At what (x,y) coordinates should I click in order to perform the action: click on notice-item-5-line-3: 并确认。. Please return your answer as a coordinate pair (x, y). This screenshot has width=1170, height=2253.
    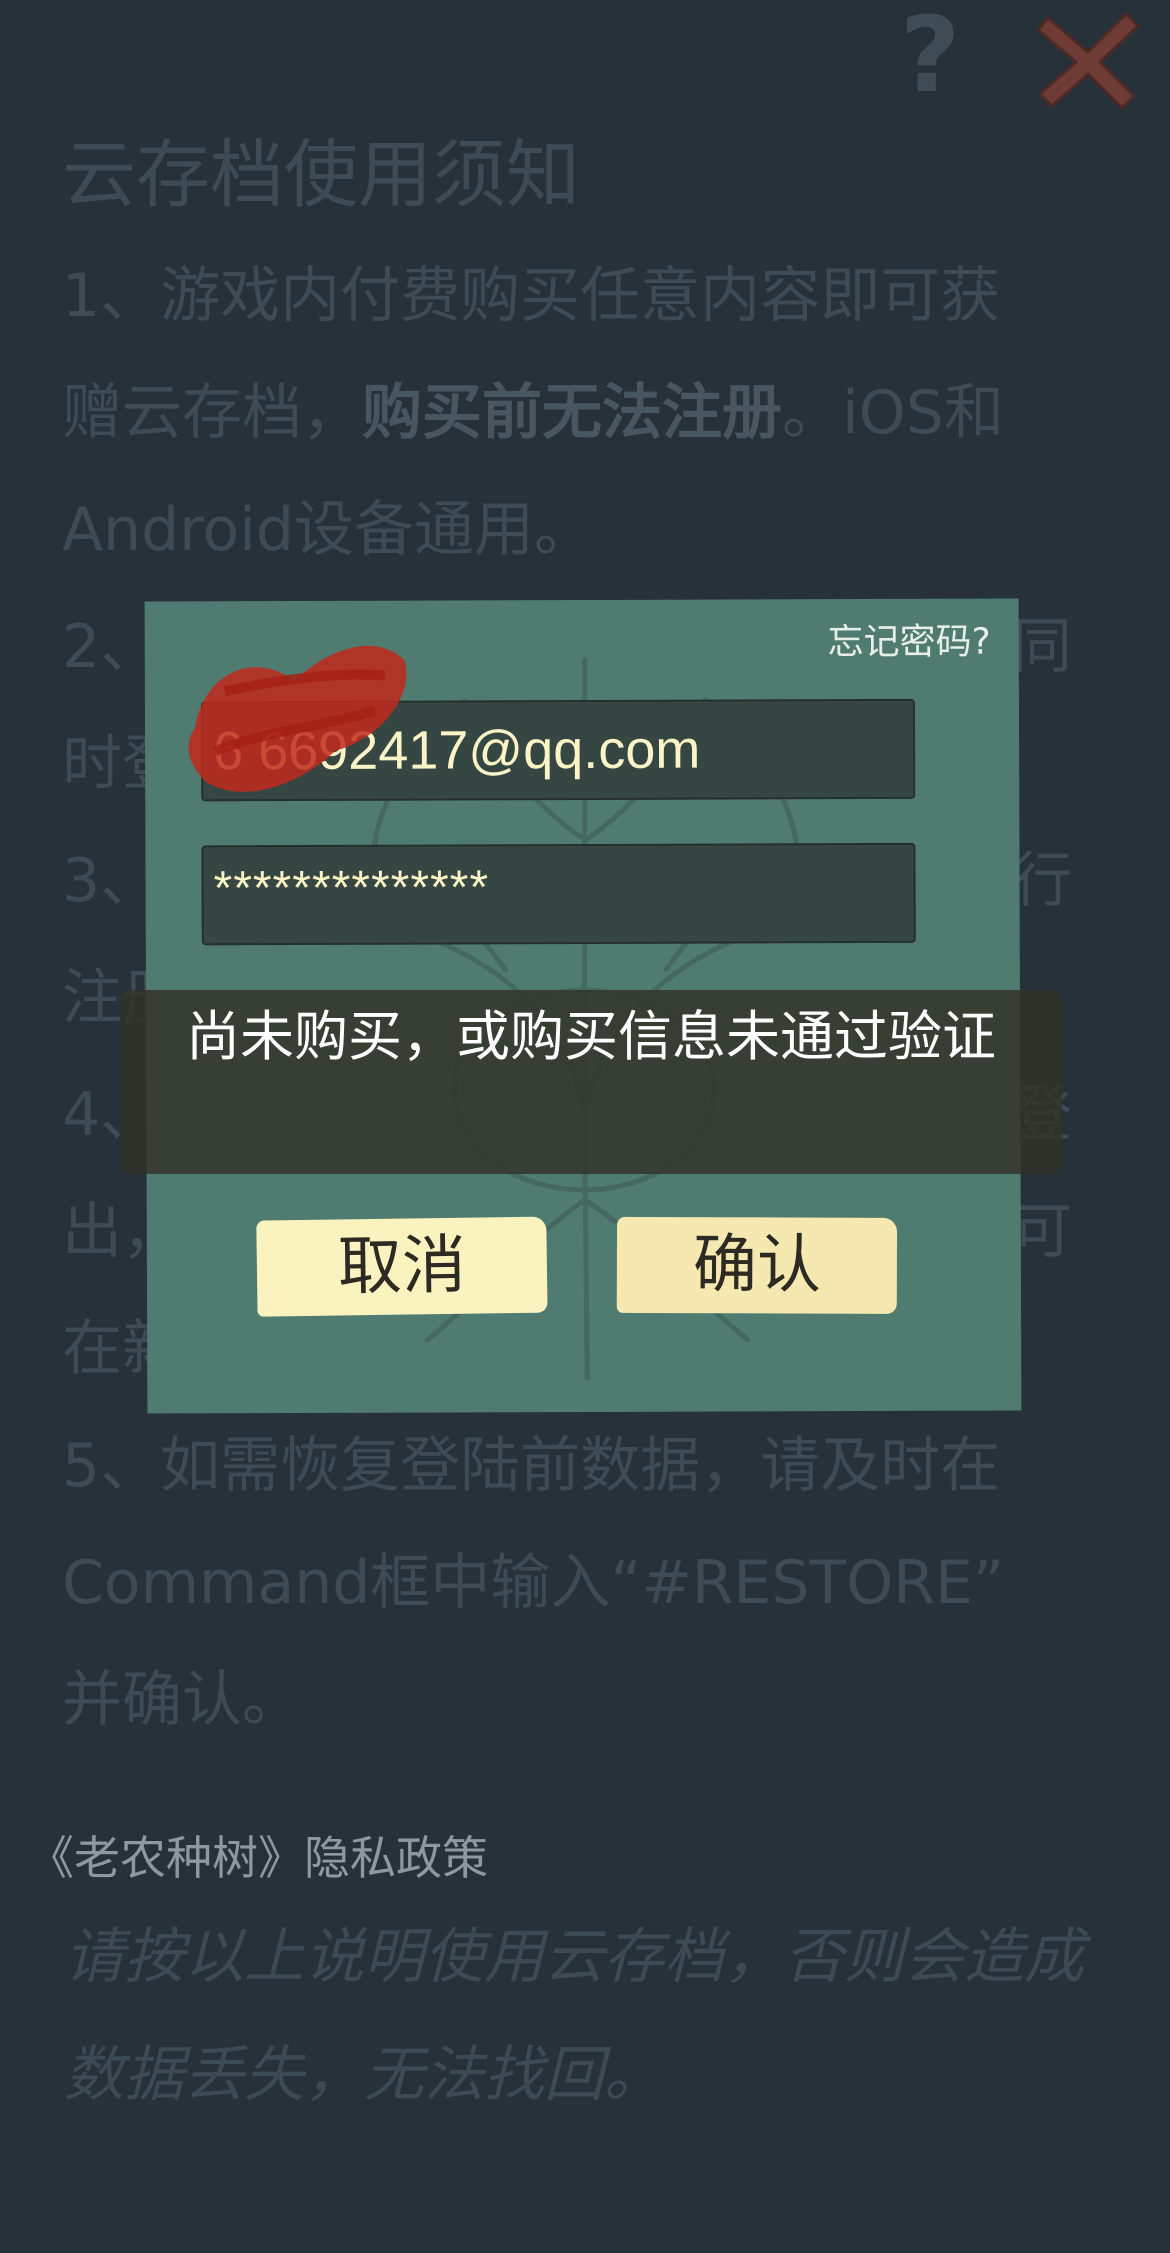
    Looking at the image, I should click on (182, 1700).